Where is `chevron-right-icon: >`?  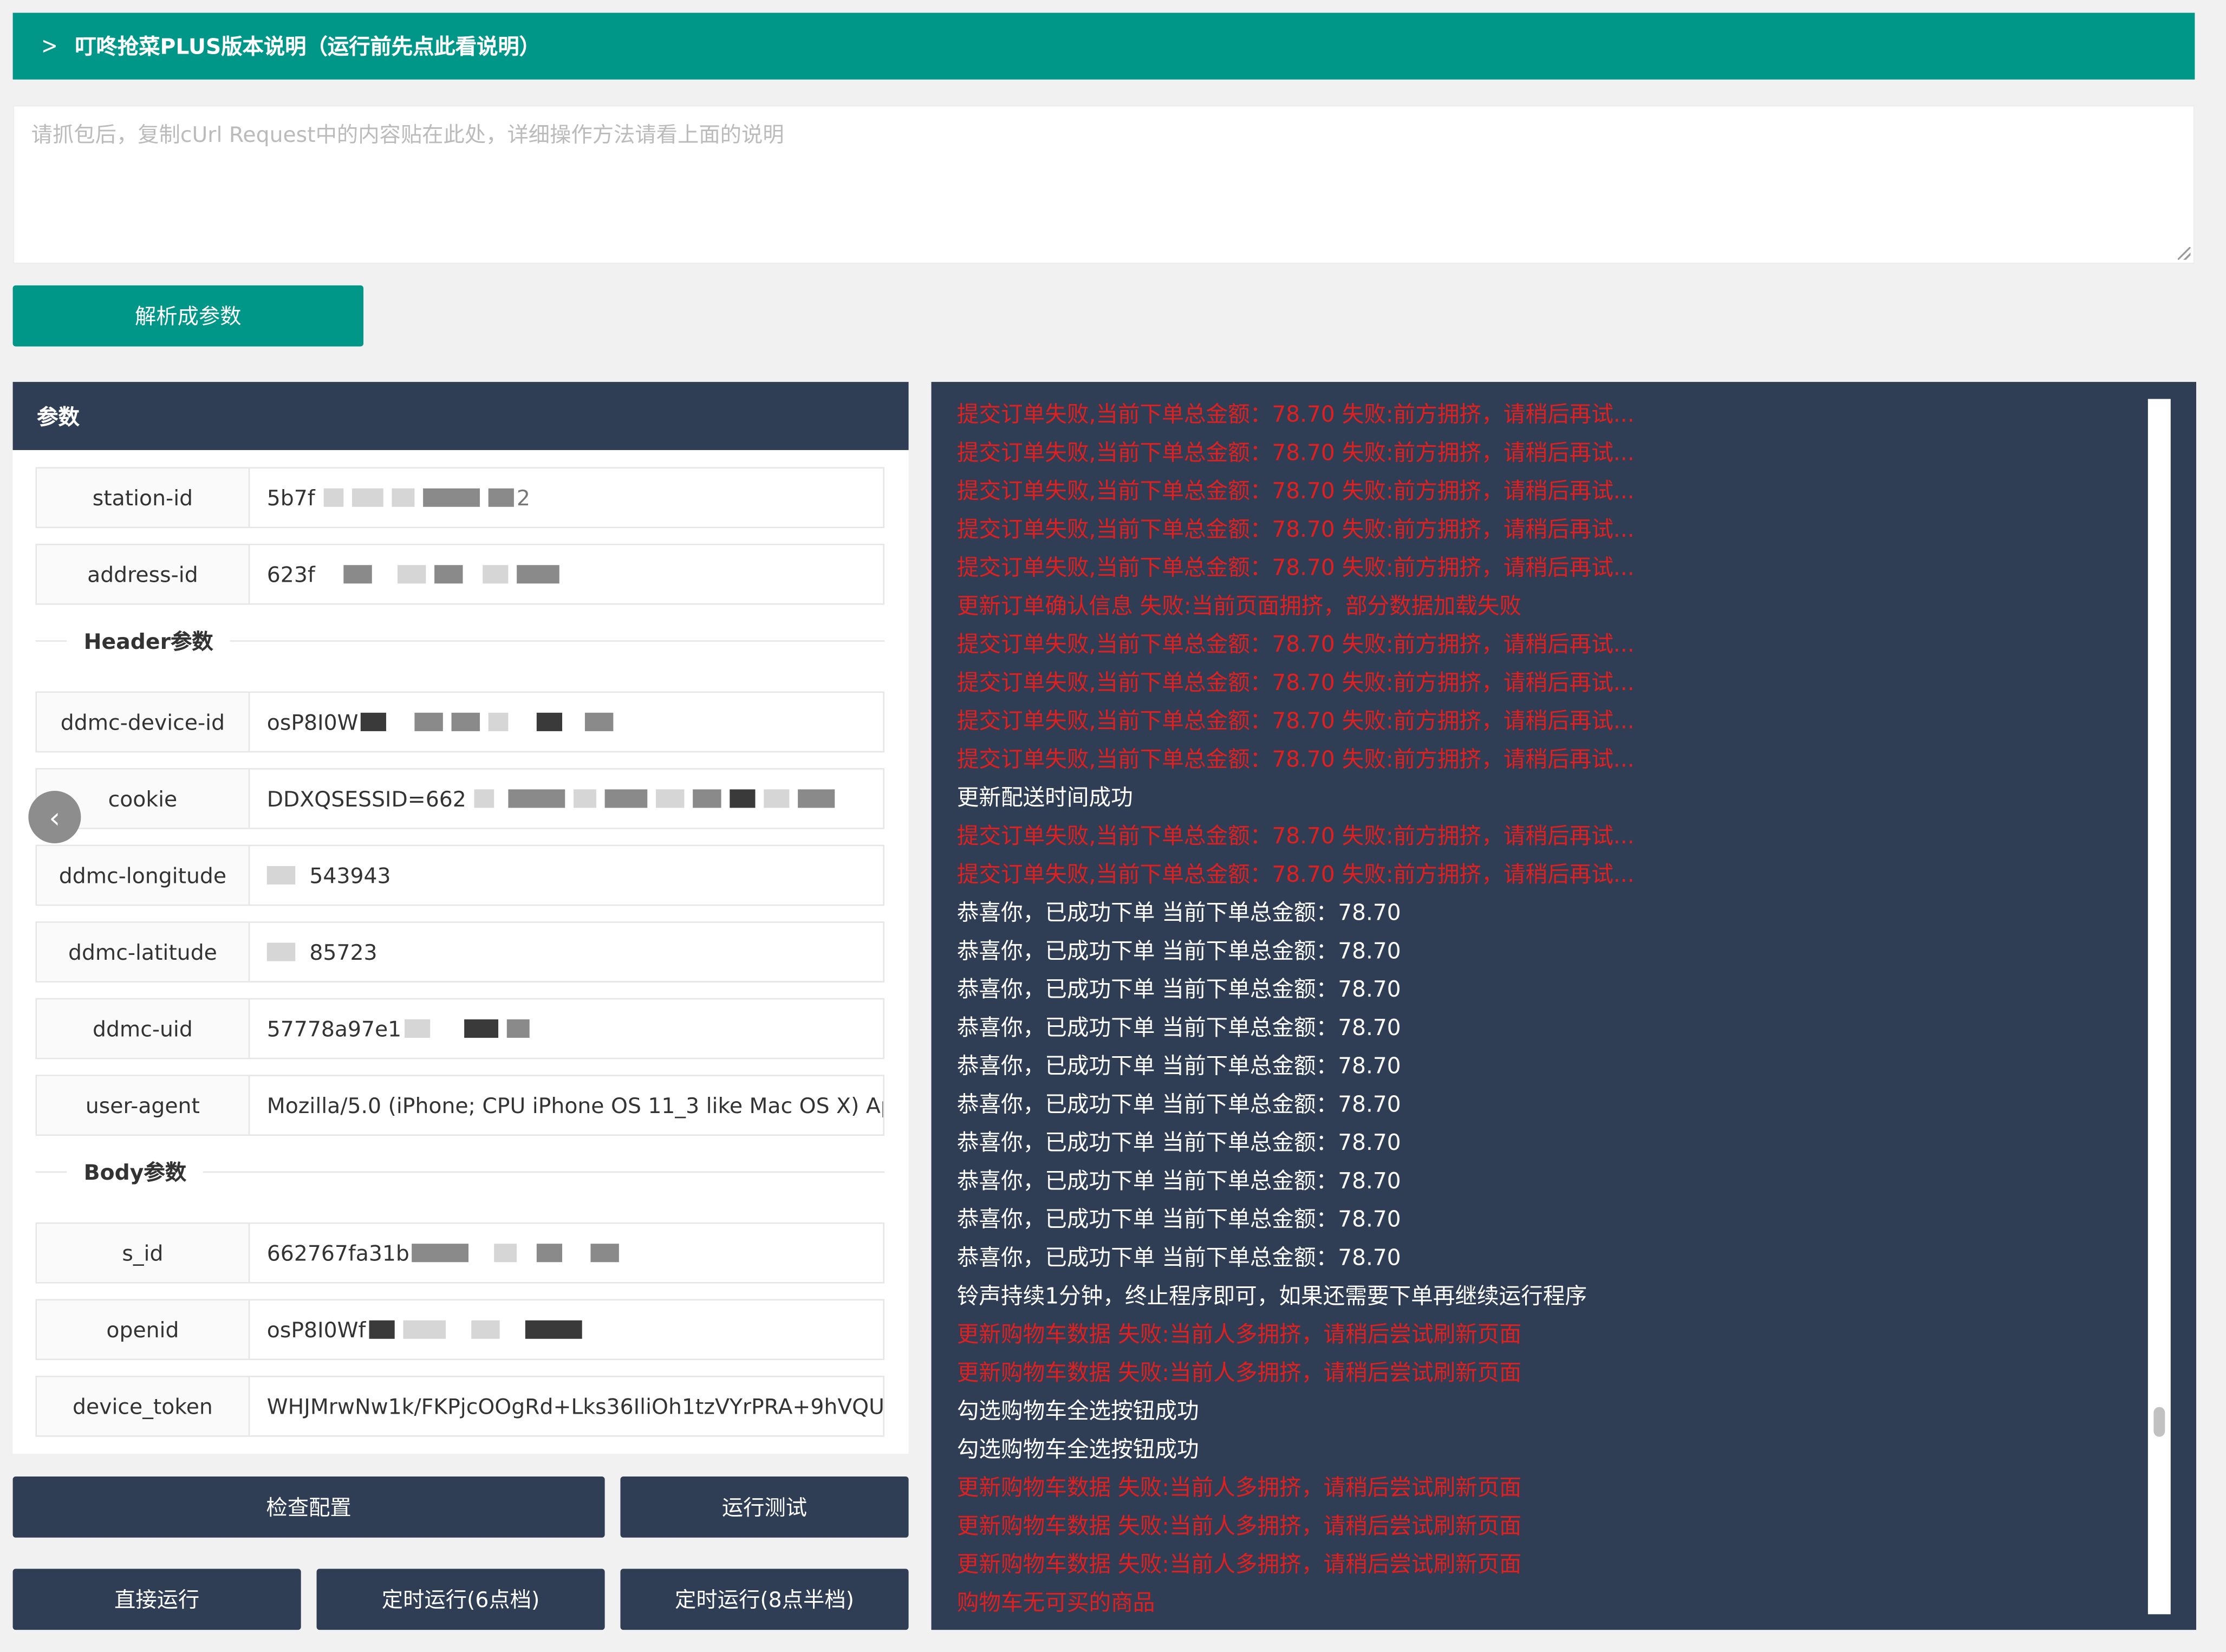
chevron-right-icon: > is located at coordinates (50, 46).